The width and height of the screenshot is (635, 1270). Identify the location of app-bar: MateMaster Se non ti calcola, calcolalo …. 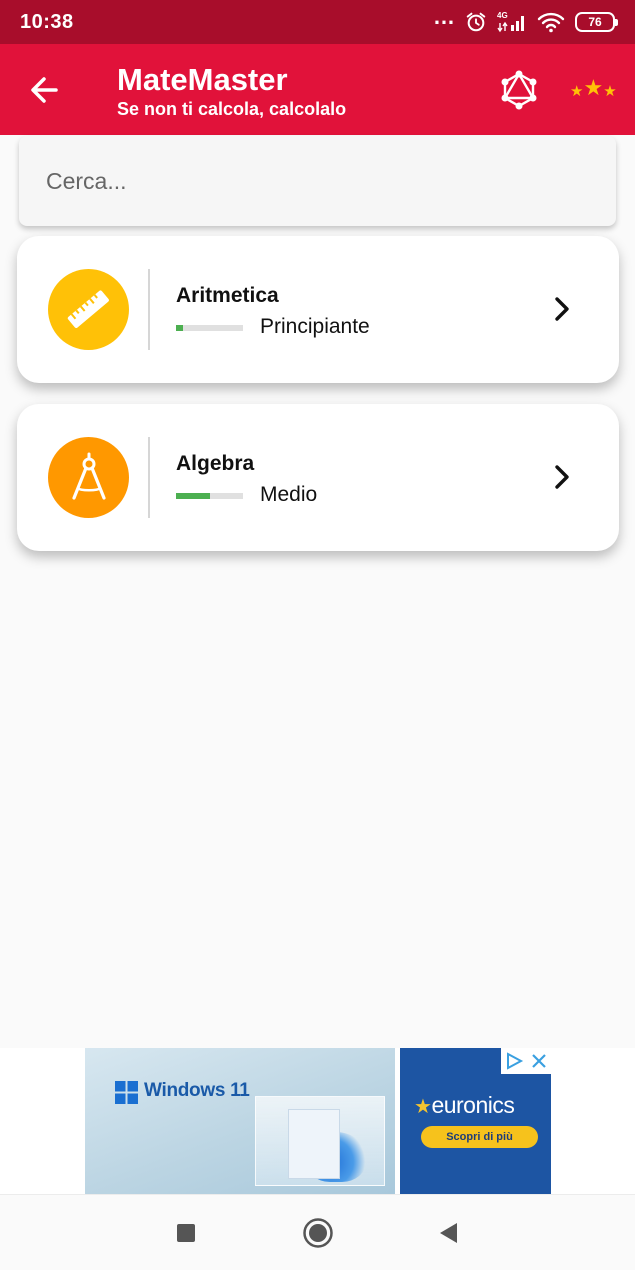
(317, 89).